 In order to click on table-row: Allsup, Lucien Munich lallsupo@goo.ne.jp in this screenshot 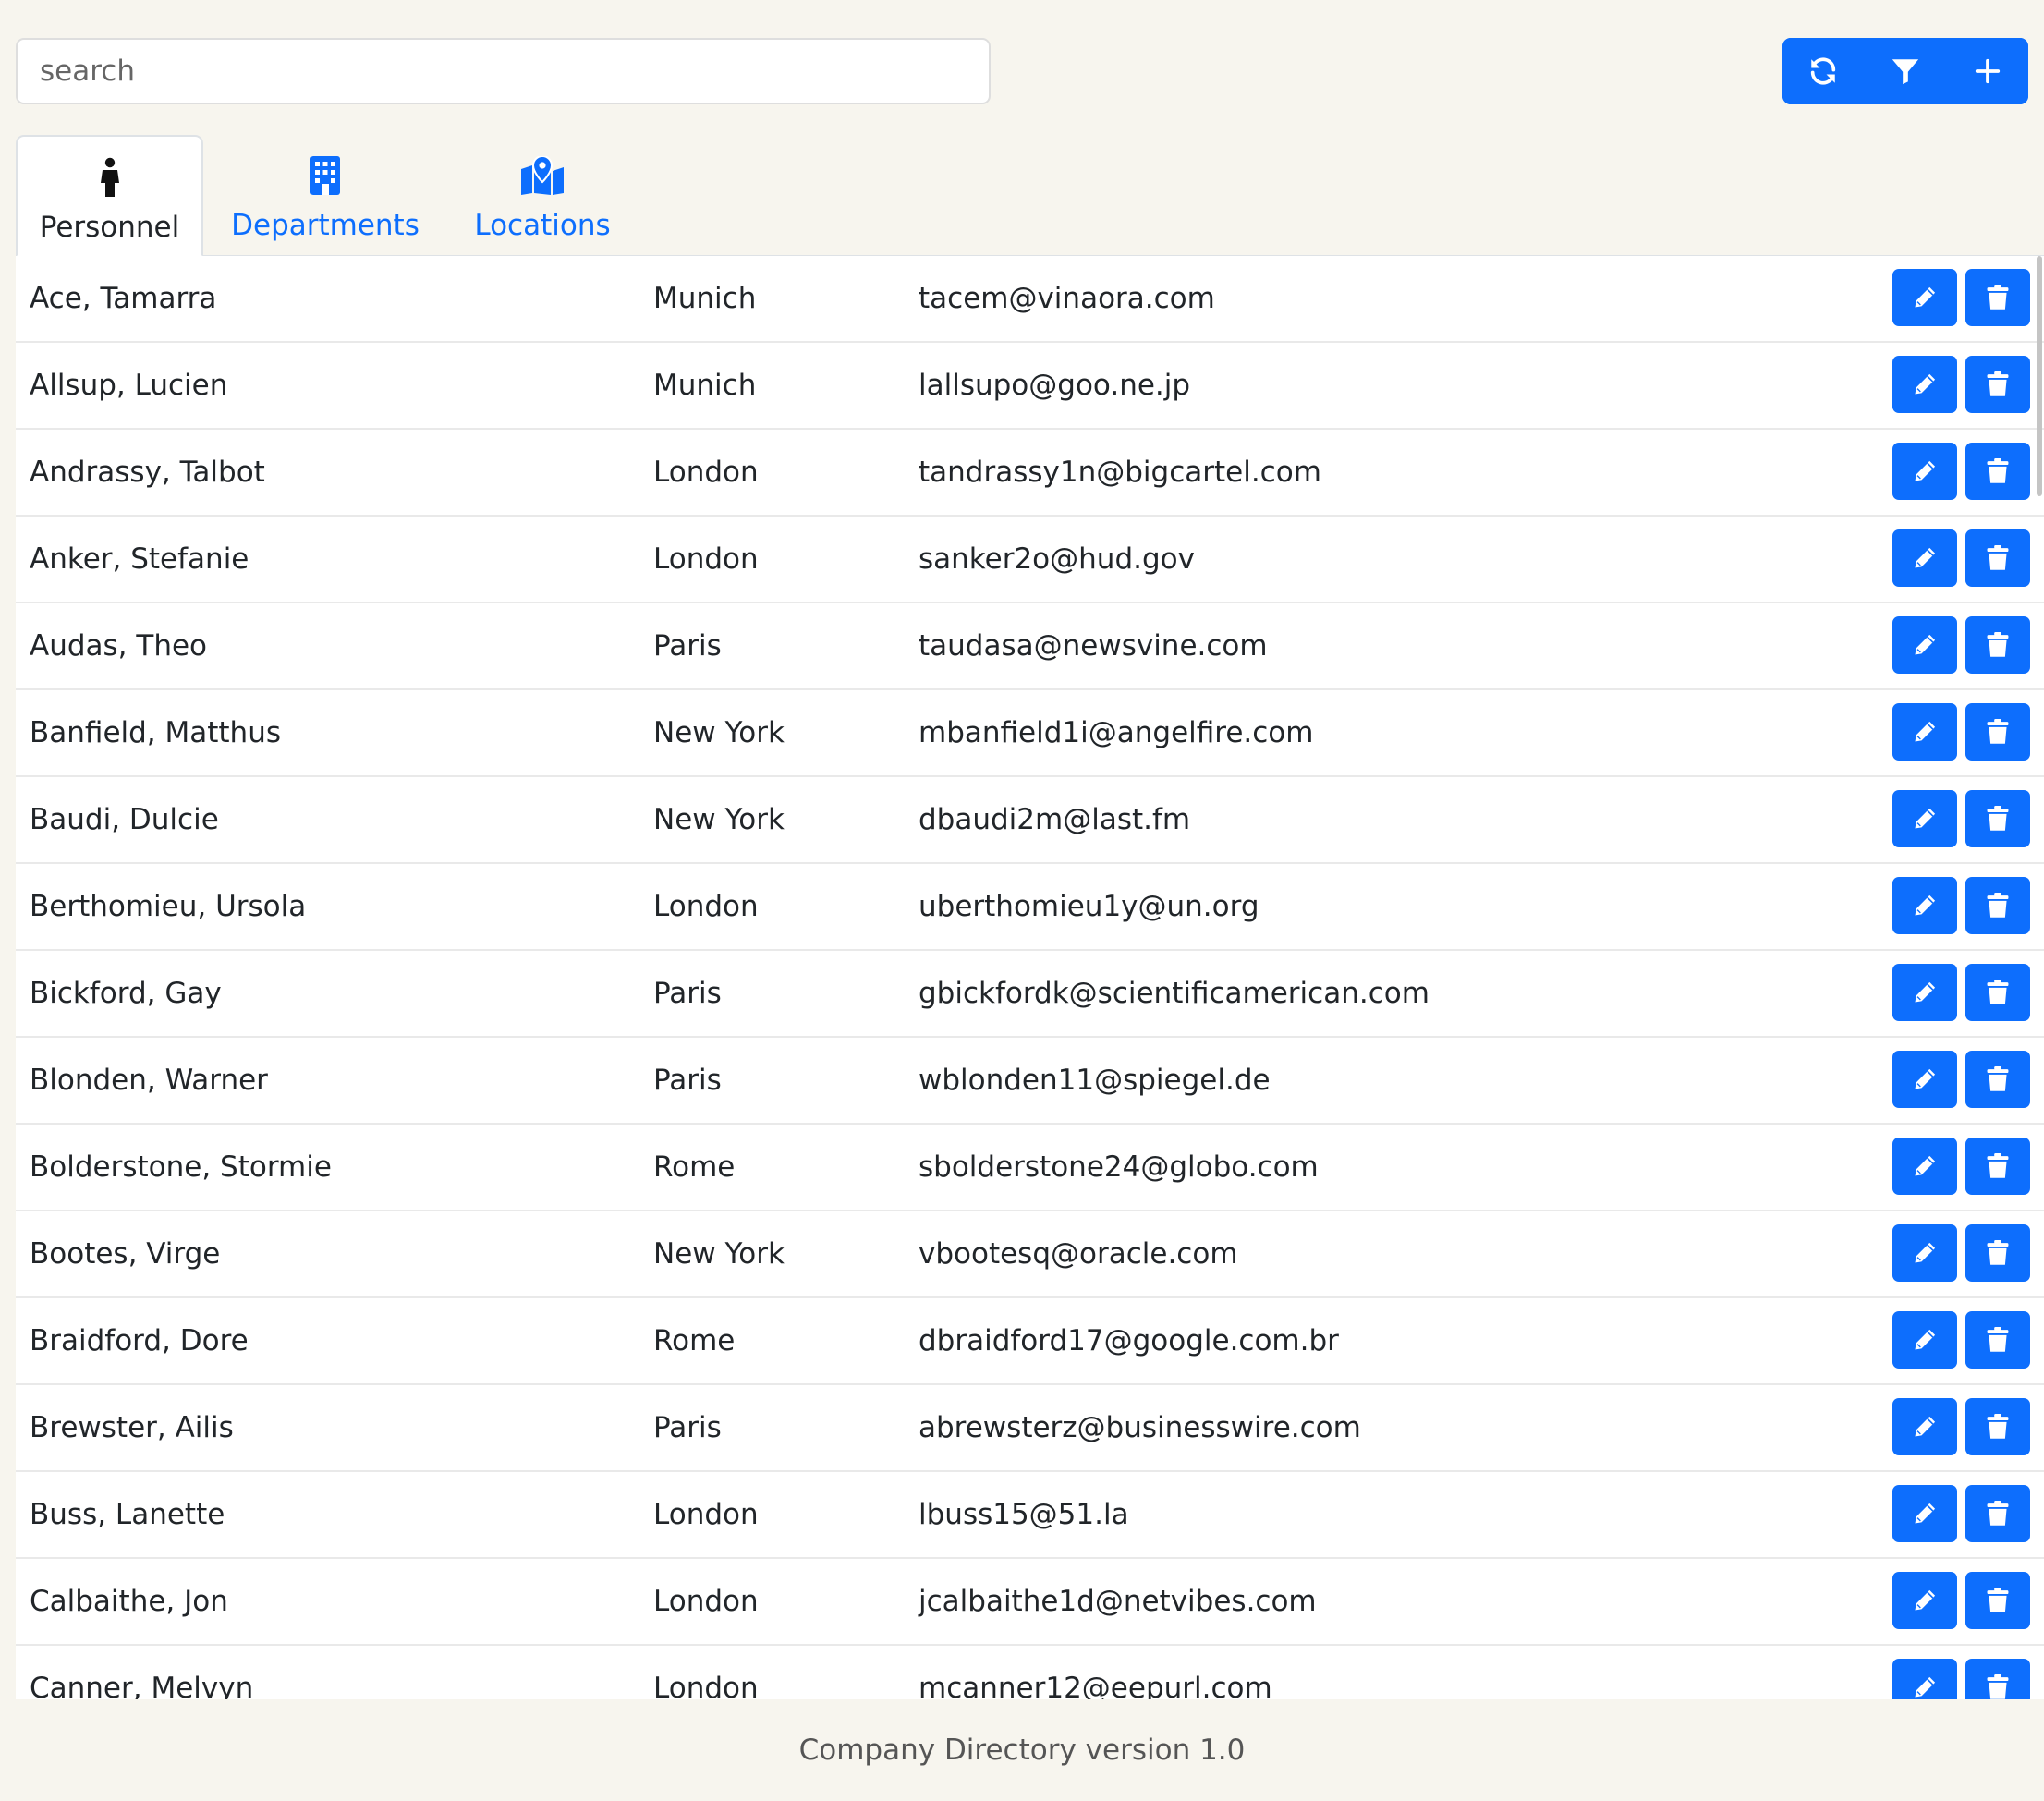, I will do `click(1030, 386)`.